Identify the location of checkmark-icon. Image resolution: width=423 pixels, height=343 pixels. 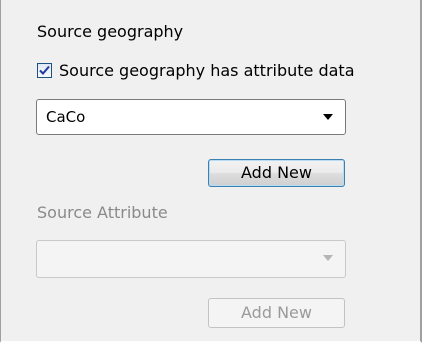
(44, 70).